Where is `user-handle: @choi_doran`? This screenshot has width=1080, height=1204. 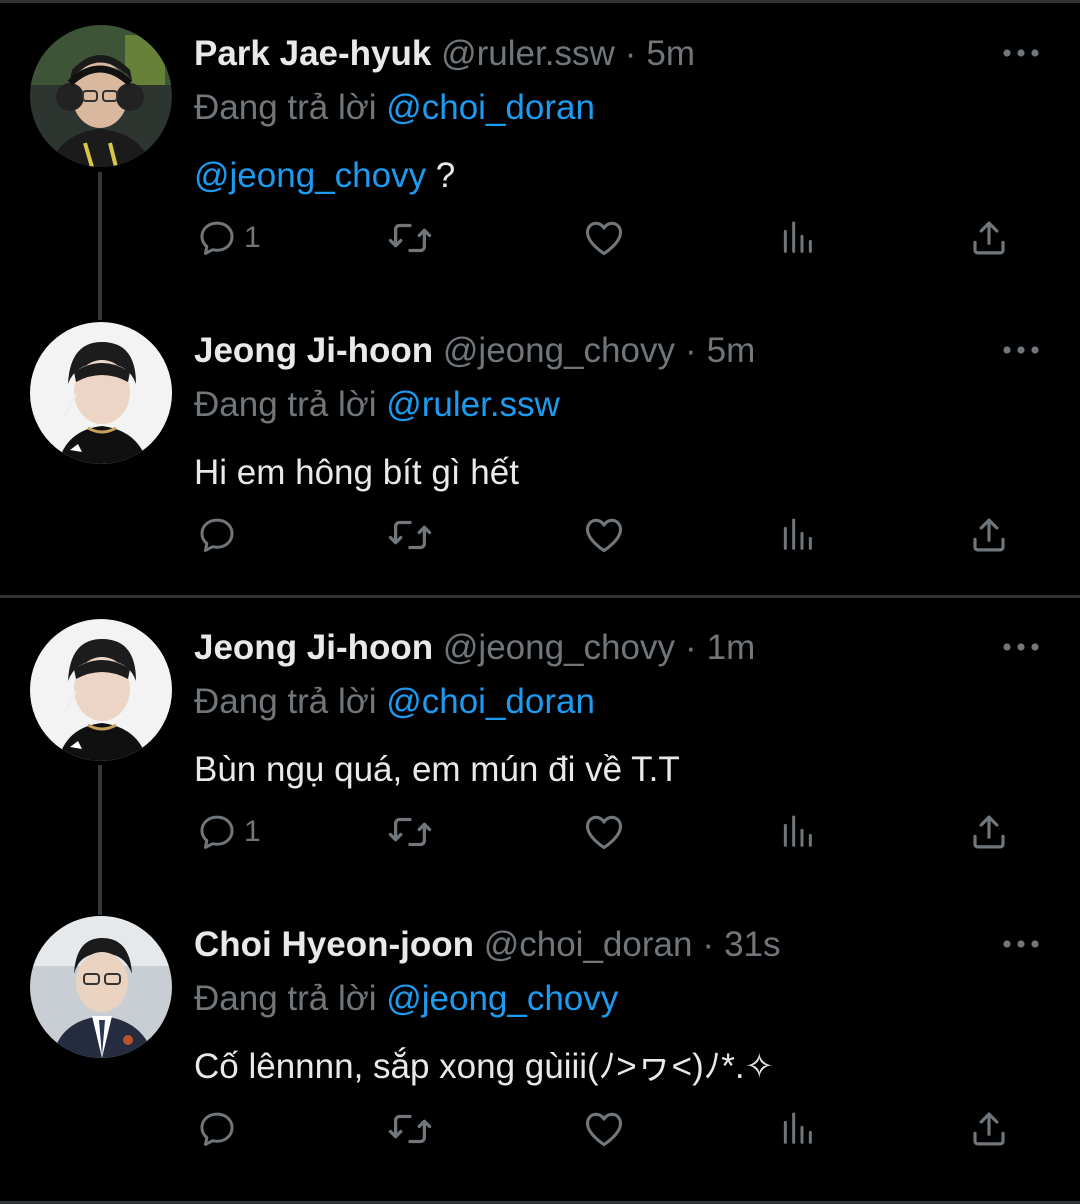 user-handle: @choi_doran is located at coordinates (588, 944).